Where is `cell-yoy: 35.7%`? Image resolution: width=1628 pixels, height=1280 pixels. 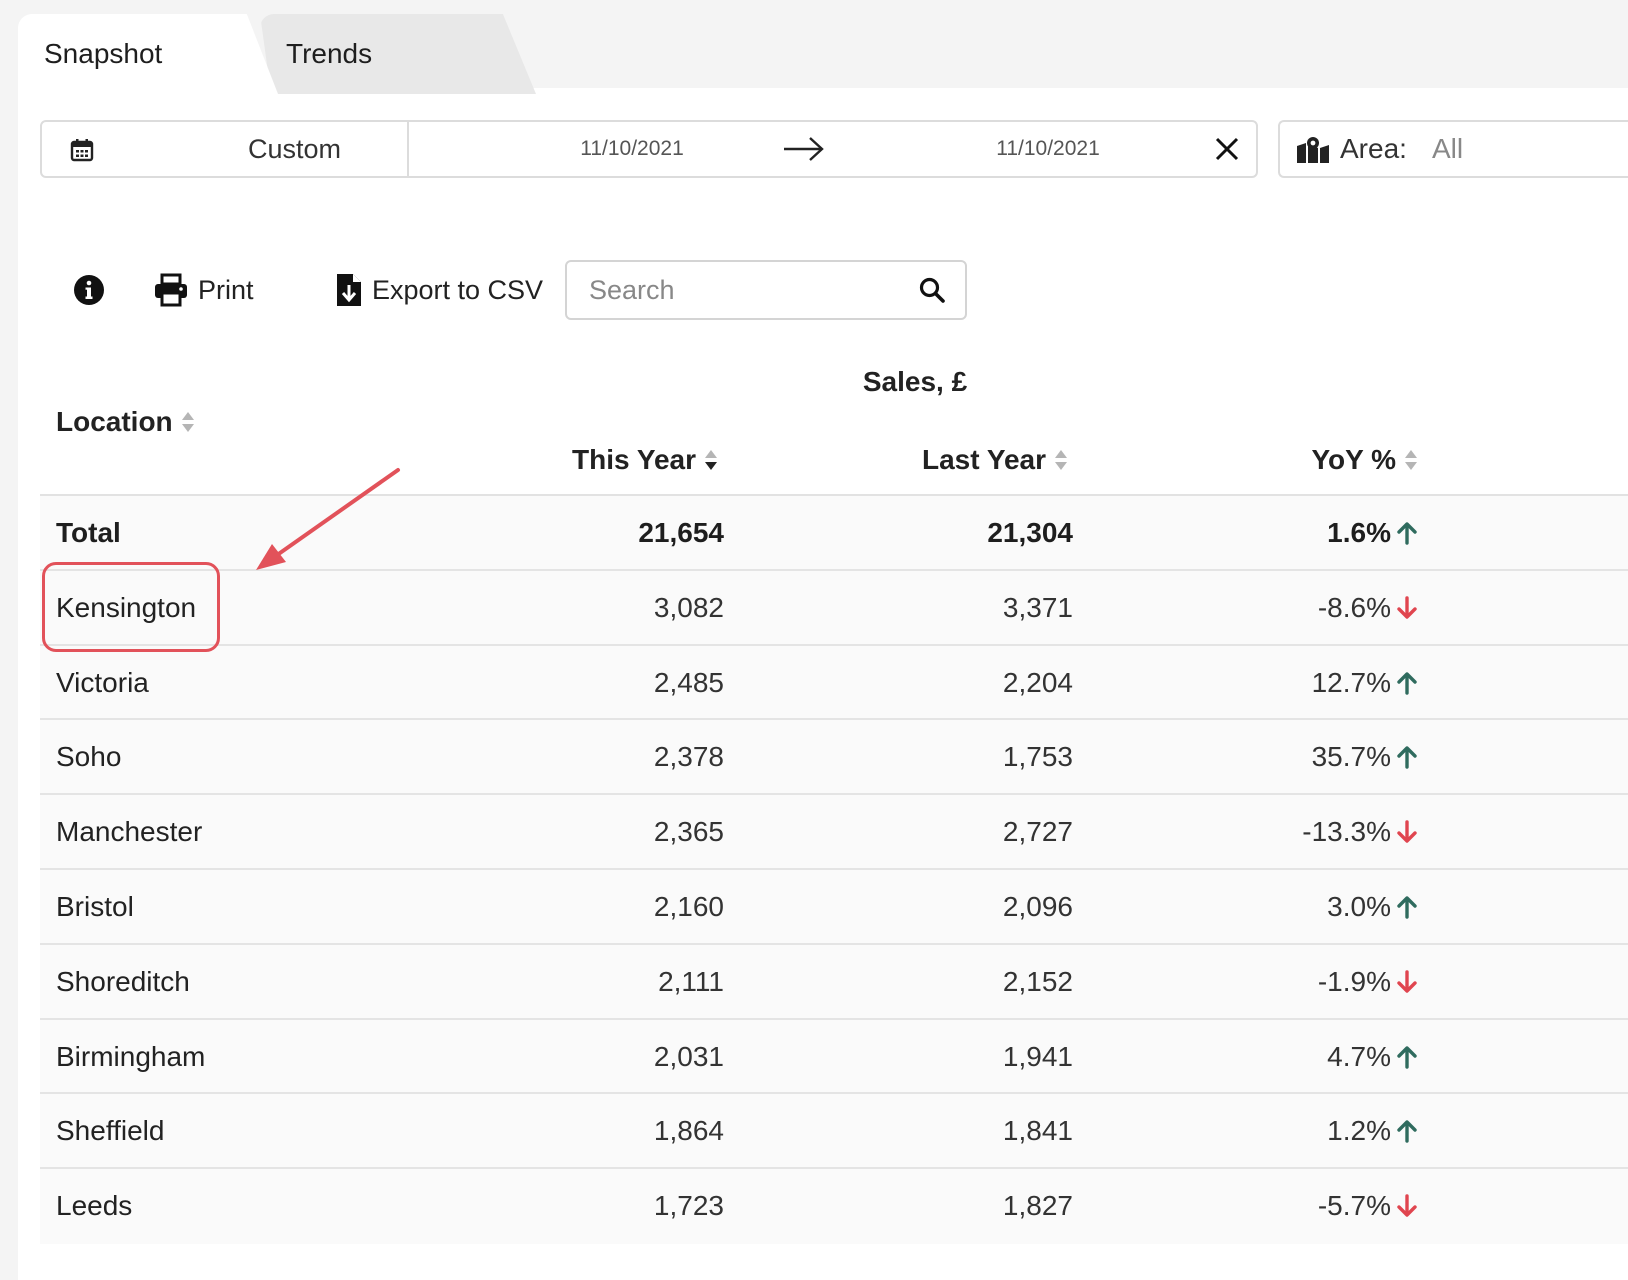
cell-yoy: 35.7% is located at coordinates (1351, 757).